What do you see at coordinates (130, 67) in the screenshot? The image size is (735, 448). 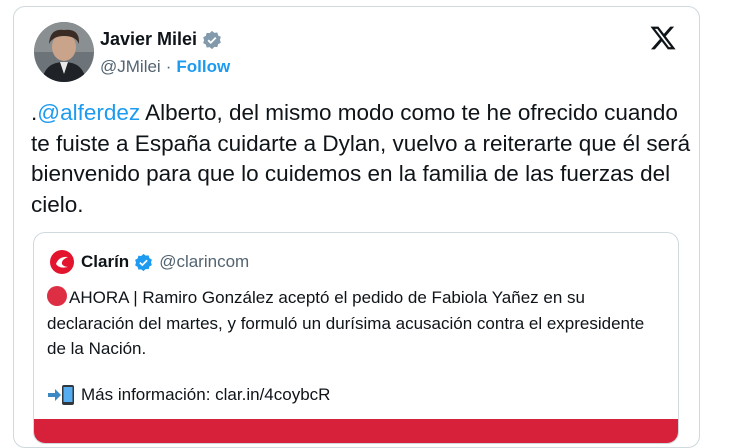 I see `author-handle: @JMilei` at bounding box center [130, 67].